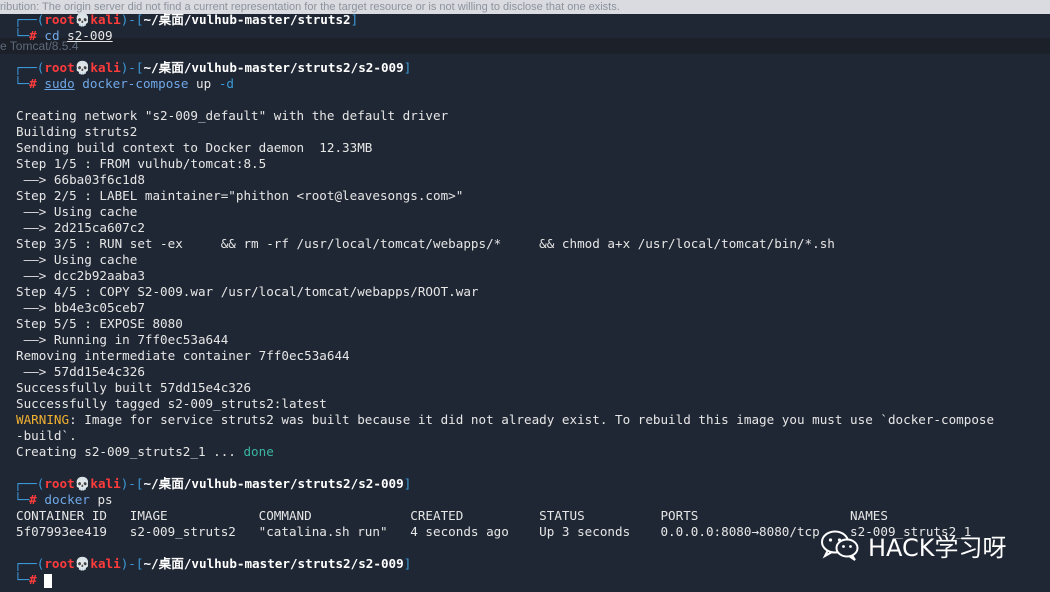 The width and height of the screenshot is (1050, 592). What do you see at coordinates (63, 35) in the screenshot?
I see `command-line-1: └─# cd s2-009` at bounding box center [63, 35].